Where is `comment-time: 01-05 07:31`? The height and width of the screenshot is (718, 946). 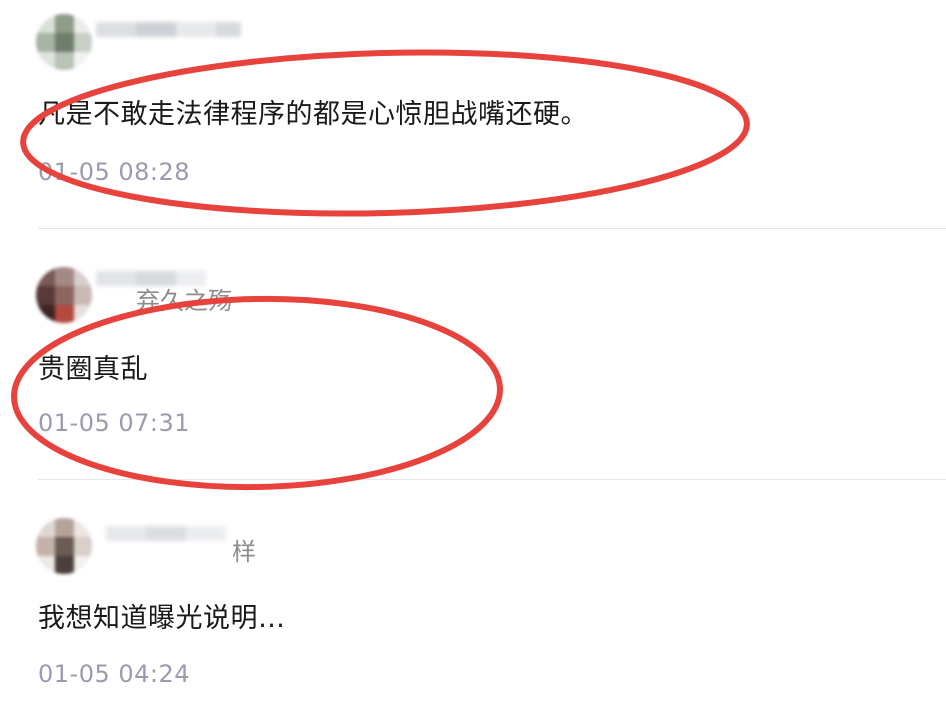 comment-time: 01-05 07:31 is located at coordinates (114, 423).